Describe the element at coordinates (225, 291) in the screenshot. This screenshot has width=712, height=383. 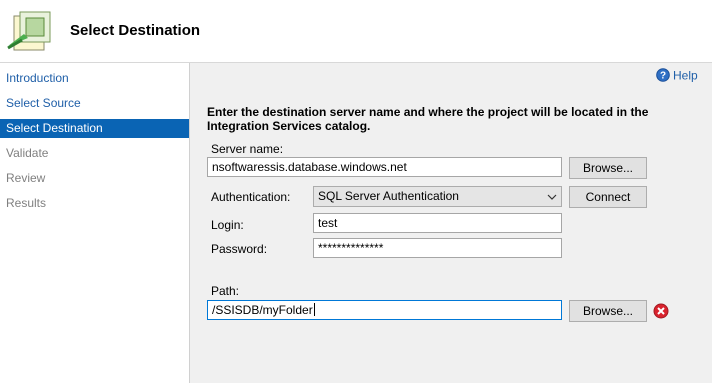
I see `path-label: Path:` at that location.